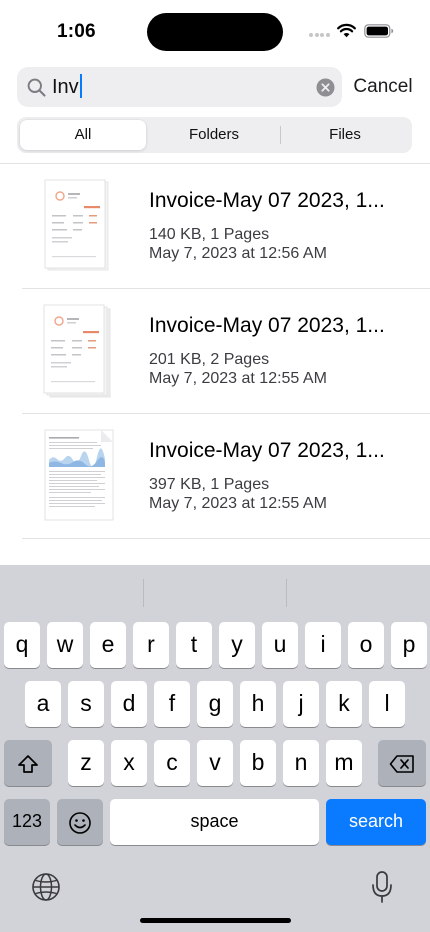 This screenshot has height=932, width=430. What do you see at coordinates (209, 234) in the screenshot?
I see `file-size-pages: 140 KB, 1 Pages` at bounding box center [209, 234].